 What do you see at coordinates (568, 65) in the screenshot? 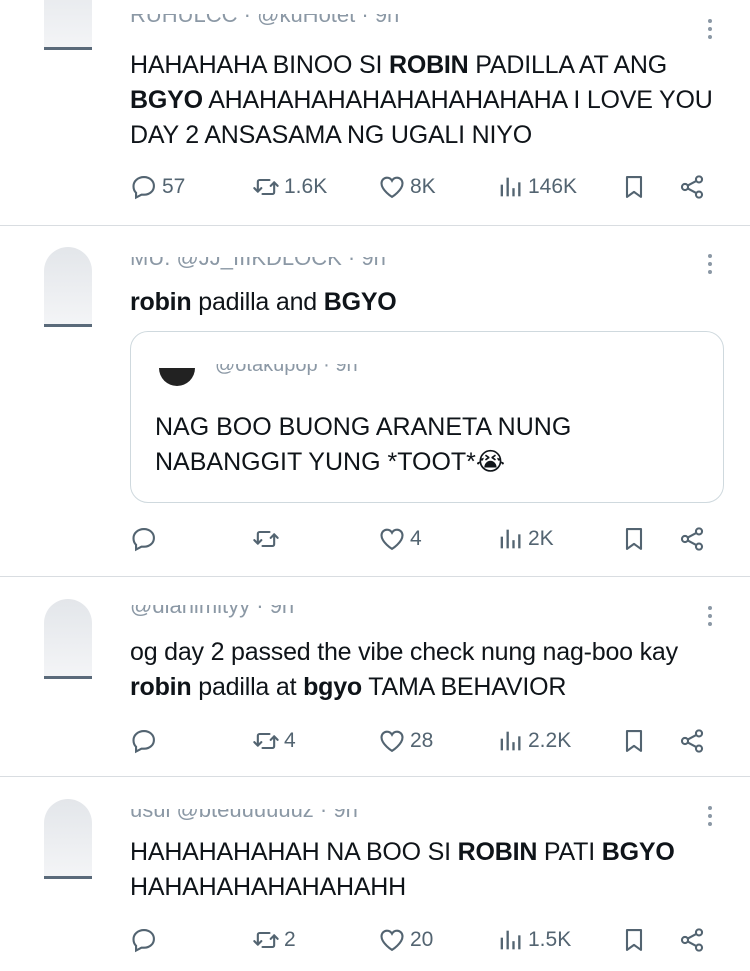
I see `tweet-text-run: PADILLA AT ANG` at bounding box center [568, 65].